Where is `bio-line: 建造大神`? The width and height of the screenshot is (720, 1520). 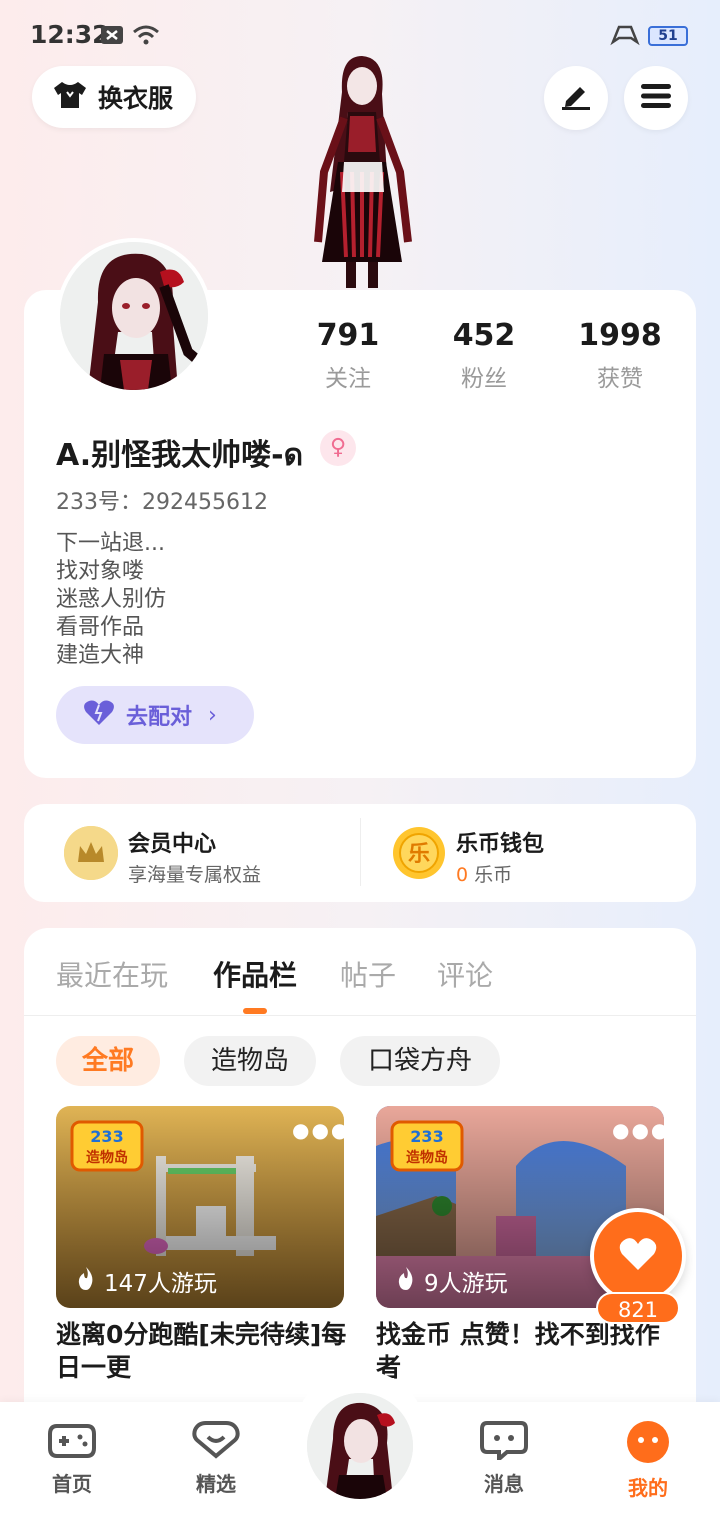 bio-line: 建造大神 is located at coordinates (100, 655).